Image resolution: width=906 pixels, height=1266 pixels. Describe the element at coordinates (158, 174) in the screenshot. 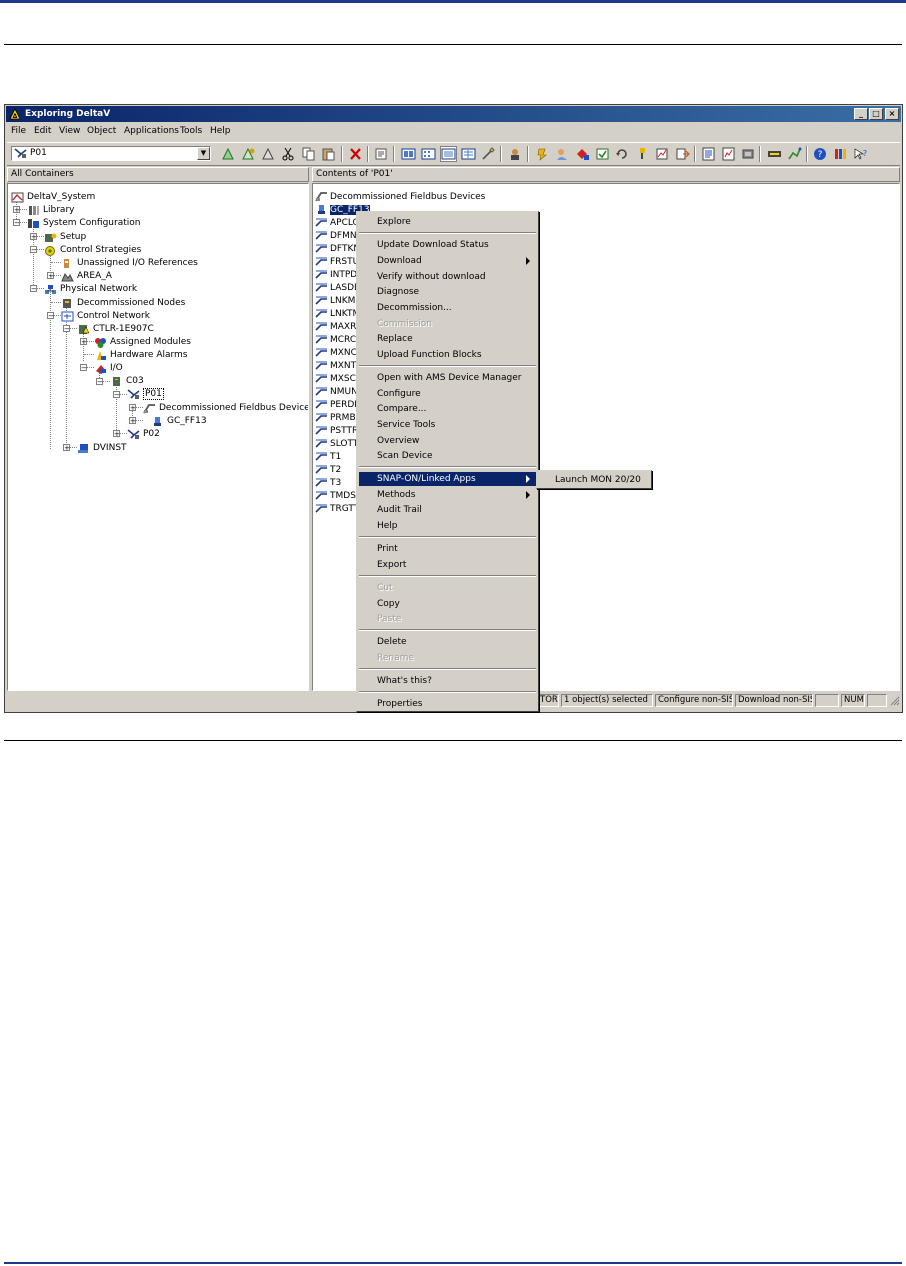

I see `left-pane-header: All Containers` at that location.